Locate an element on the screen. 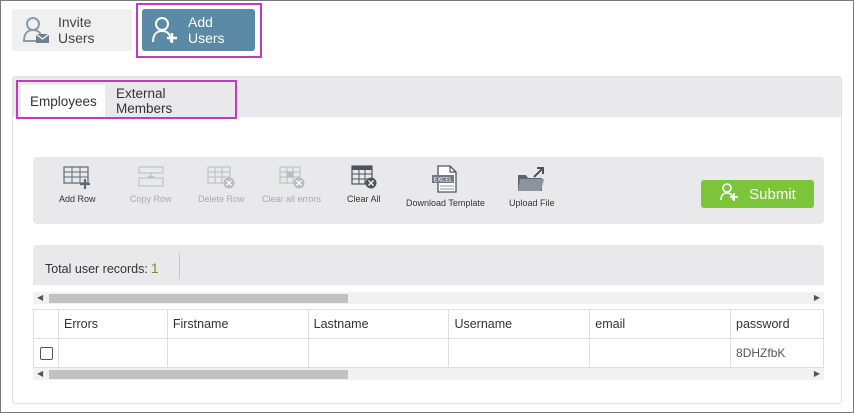 The height and width of the screenshot is (413, 854). copy-row-icon is located at coordinates (151, 177).